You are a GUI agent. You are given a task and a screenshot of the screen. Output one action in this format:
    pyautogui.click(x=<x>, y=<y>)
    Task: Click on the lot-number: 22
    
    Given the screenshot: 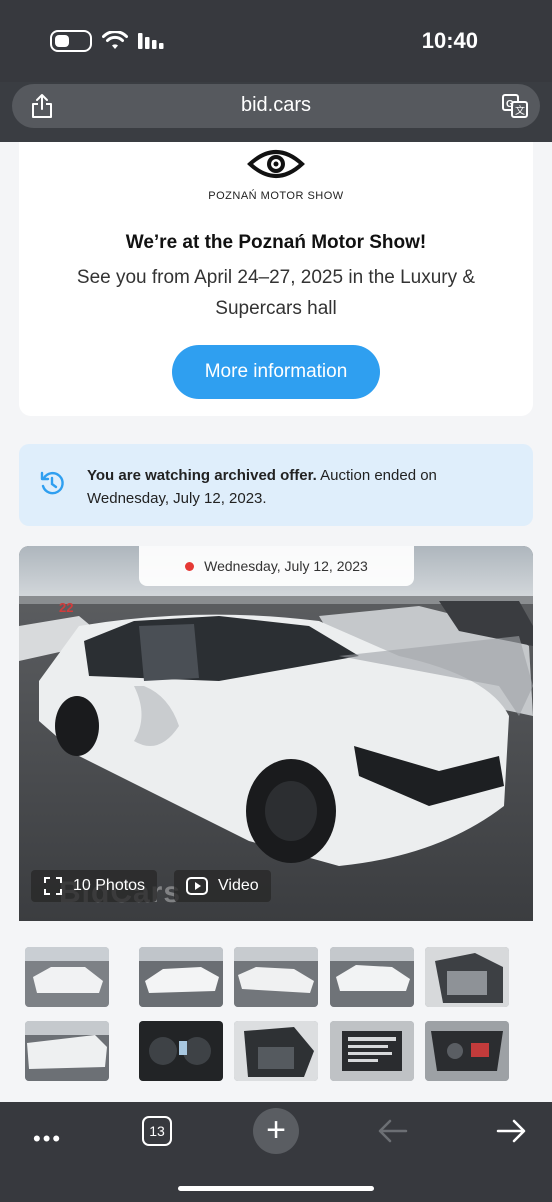 What is the action you would take?
    pyautogui.click(x=66, y=607)
    